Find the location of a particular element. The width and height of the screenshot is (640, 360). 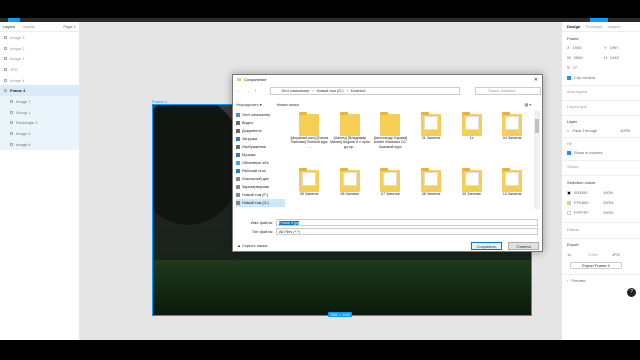

export-suffix: Suffix is located at coordinates (593, 254).